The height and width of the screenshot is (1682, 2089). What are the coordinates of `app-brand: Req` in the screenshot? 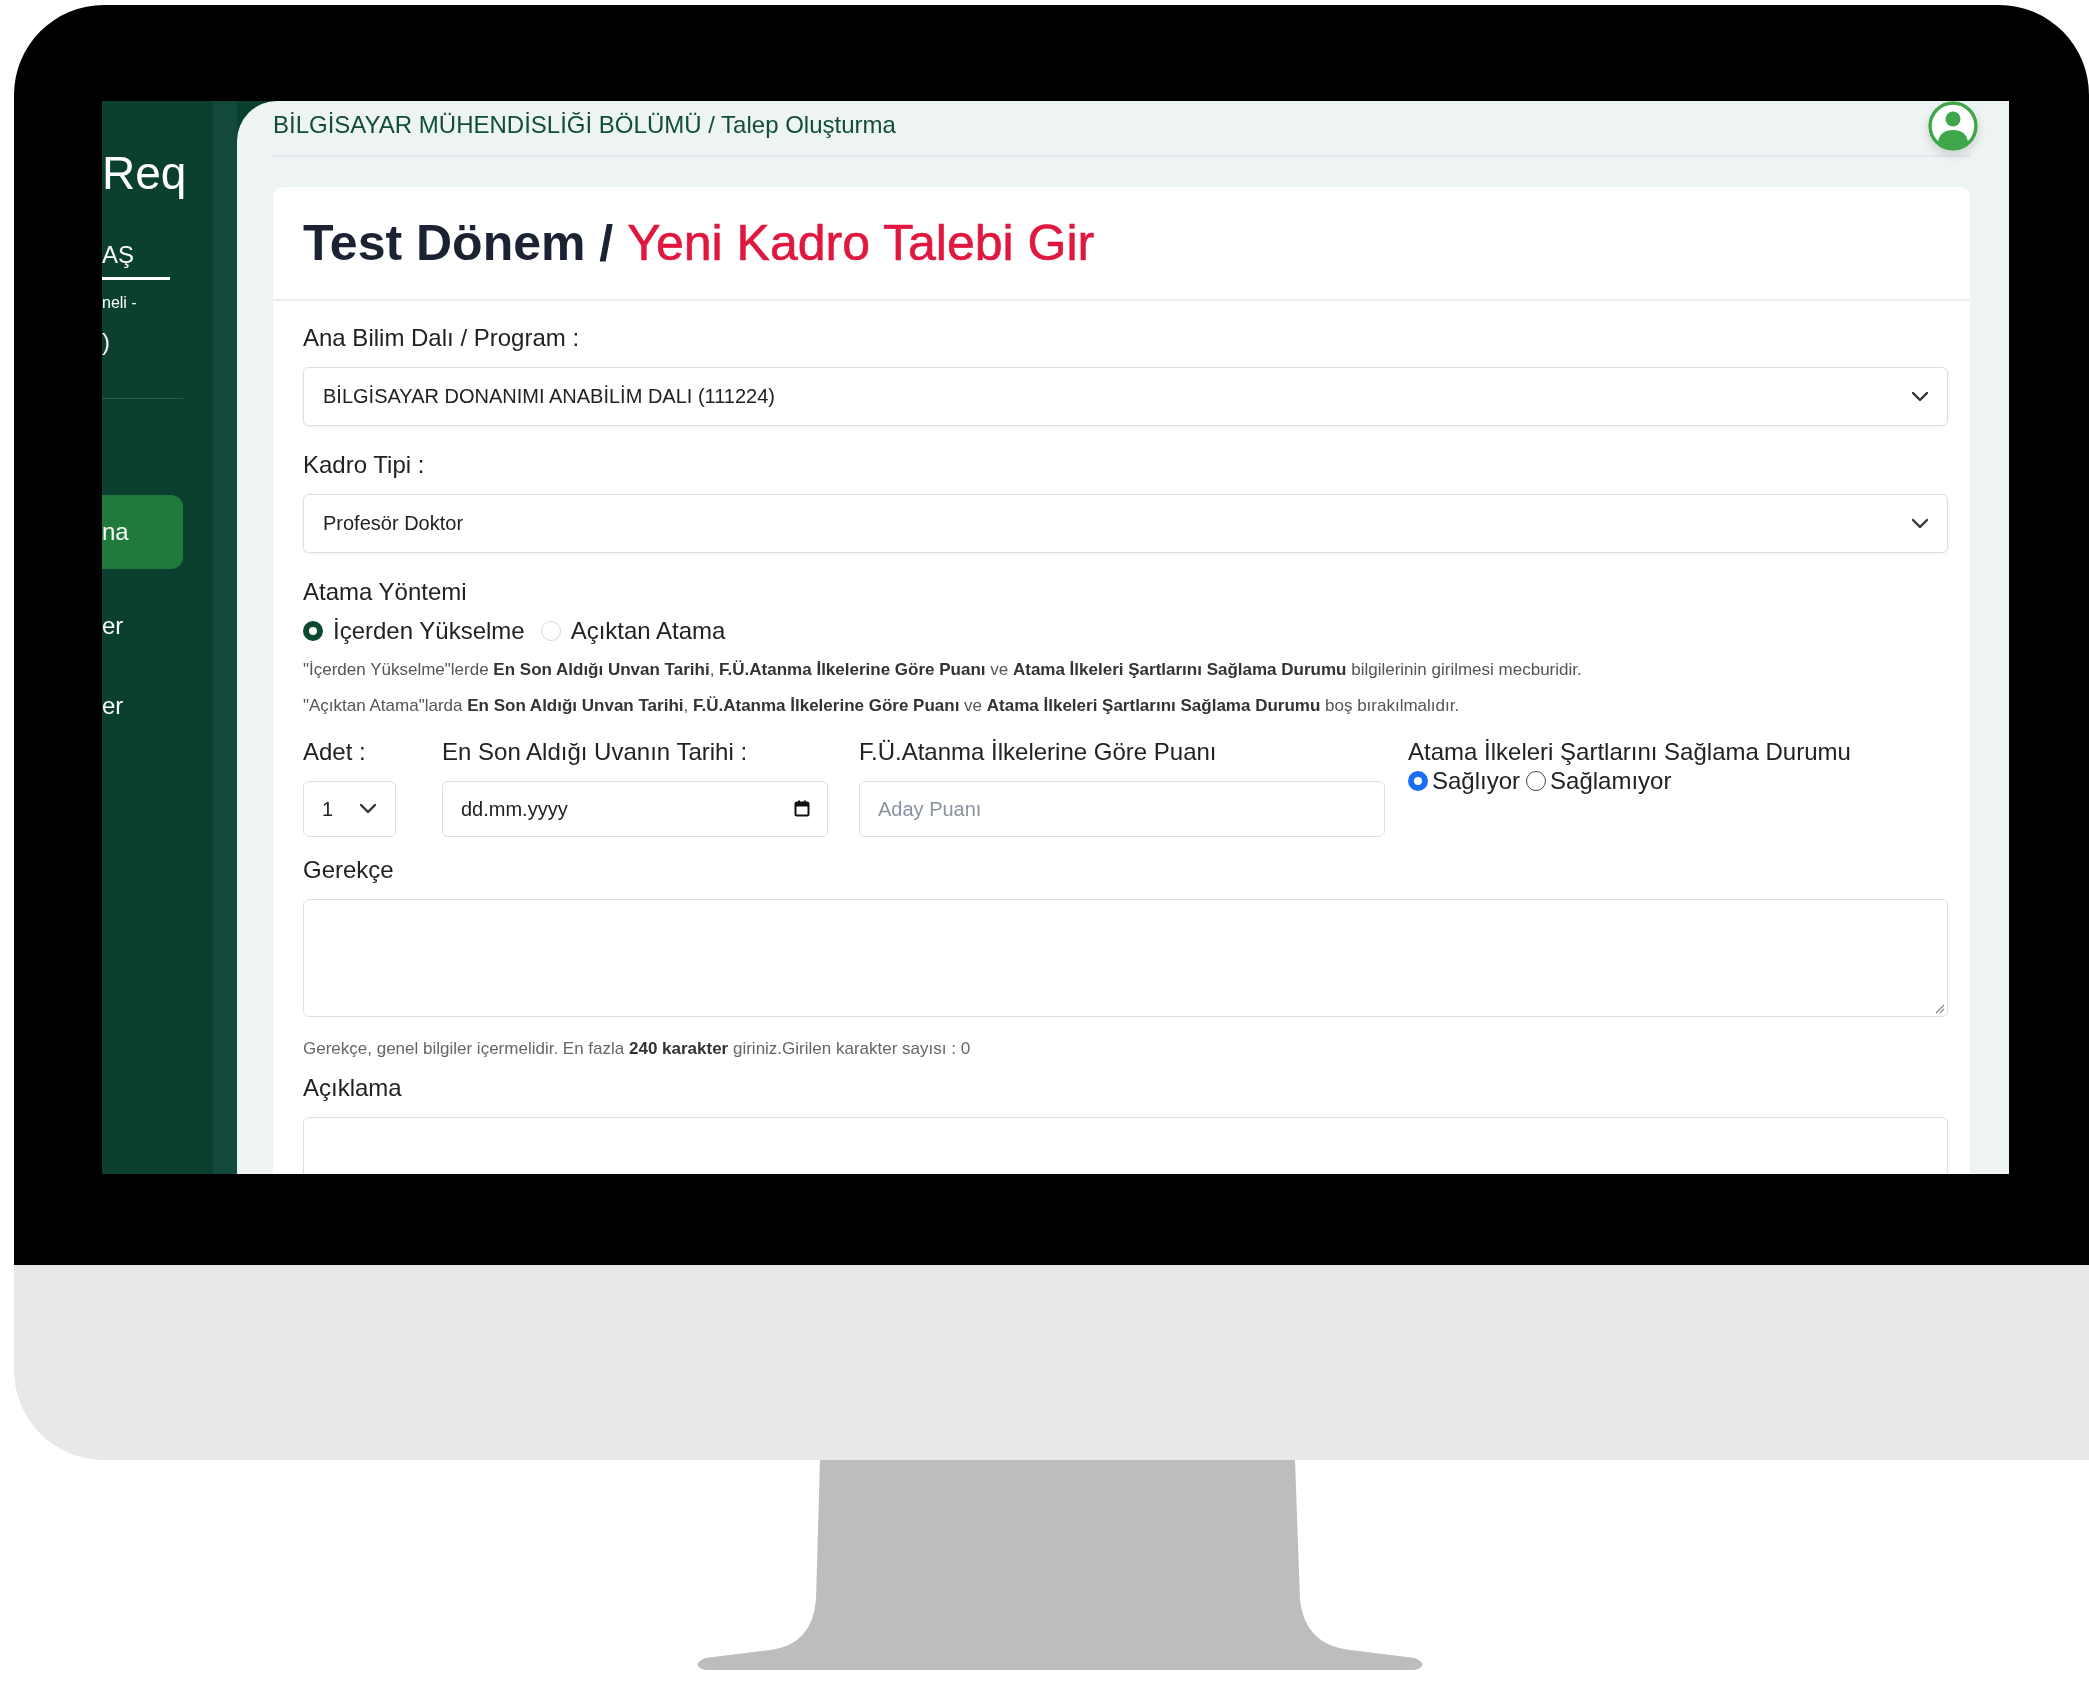 It's located at (145, 173).